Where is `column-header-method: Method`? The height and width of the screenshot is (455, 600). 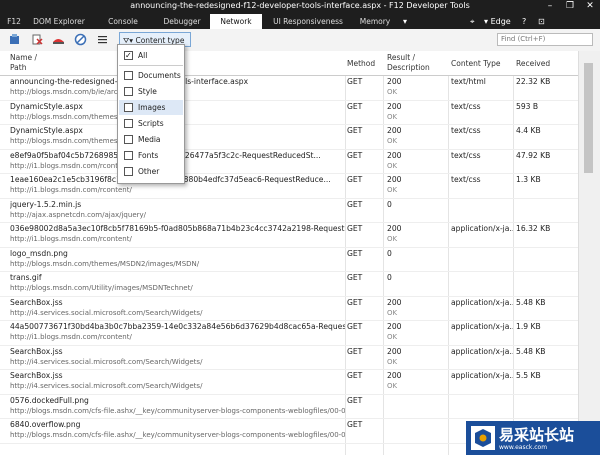 column-header-method: Method is located at coordinates (361, 64).